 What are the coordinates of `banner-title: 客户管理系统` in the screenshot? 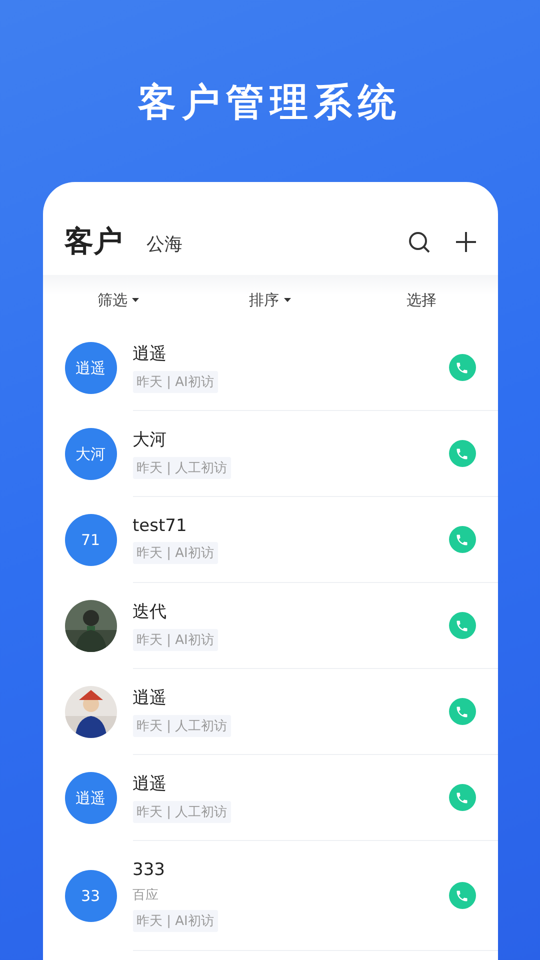 It's located at (270, 102).